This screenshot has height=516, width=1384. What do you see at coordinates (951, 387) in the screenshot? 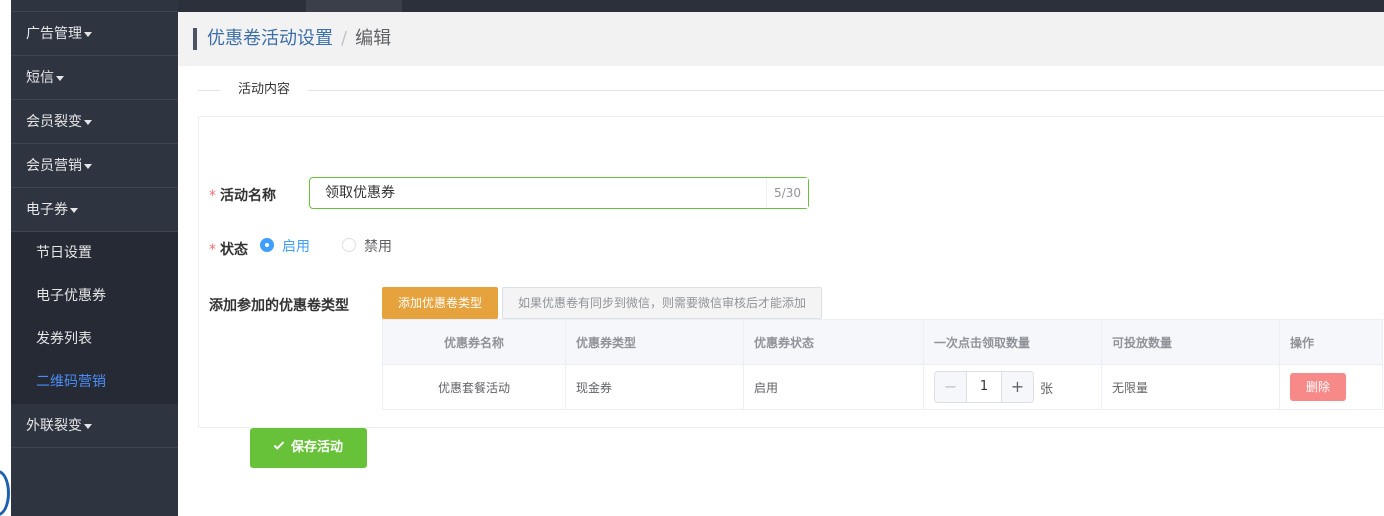
I see `minus-icon: −` at bounding box center [951, 387].